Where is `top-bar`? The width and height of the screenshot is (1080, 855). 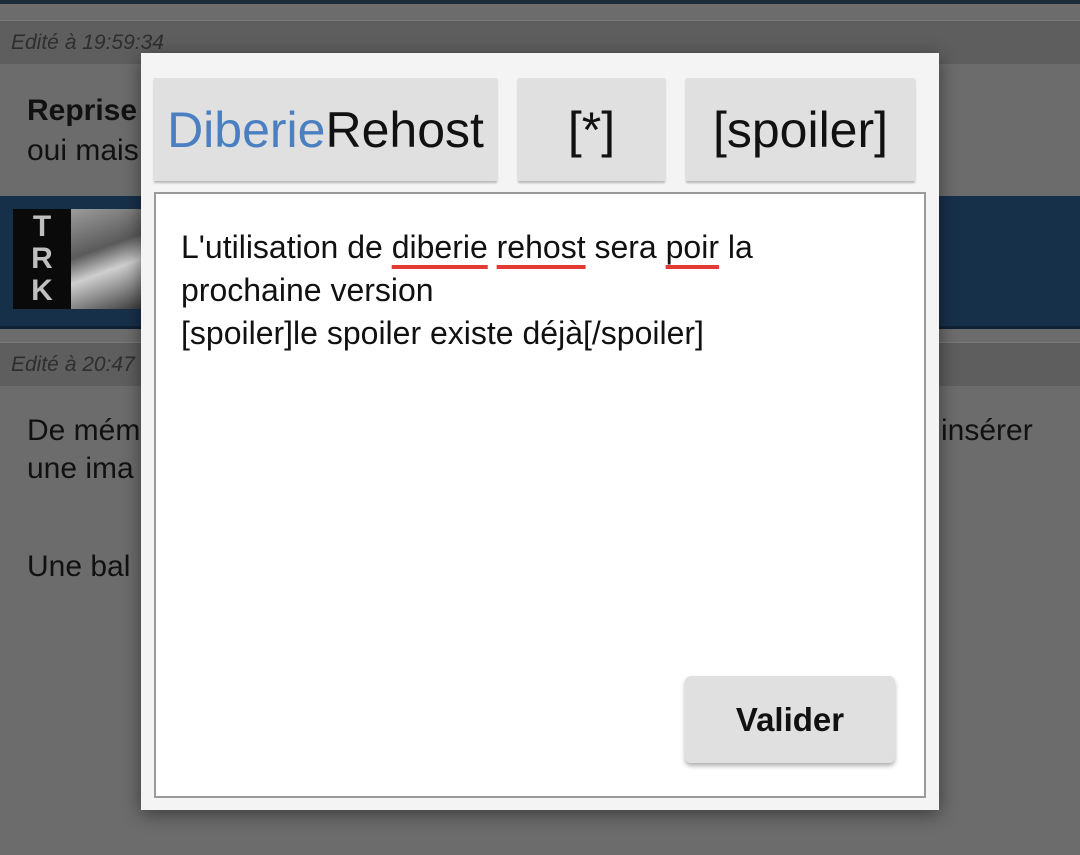
top-bar is located at coordinates (540, 2).